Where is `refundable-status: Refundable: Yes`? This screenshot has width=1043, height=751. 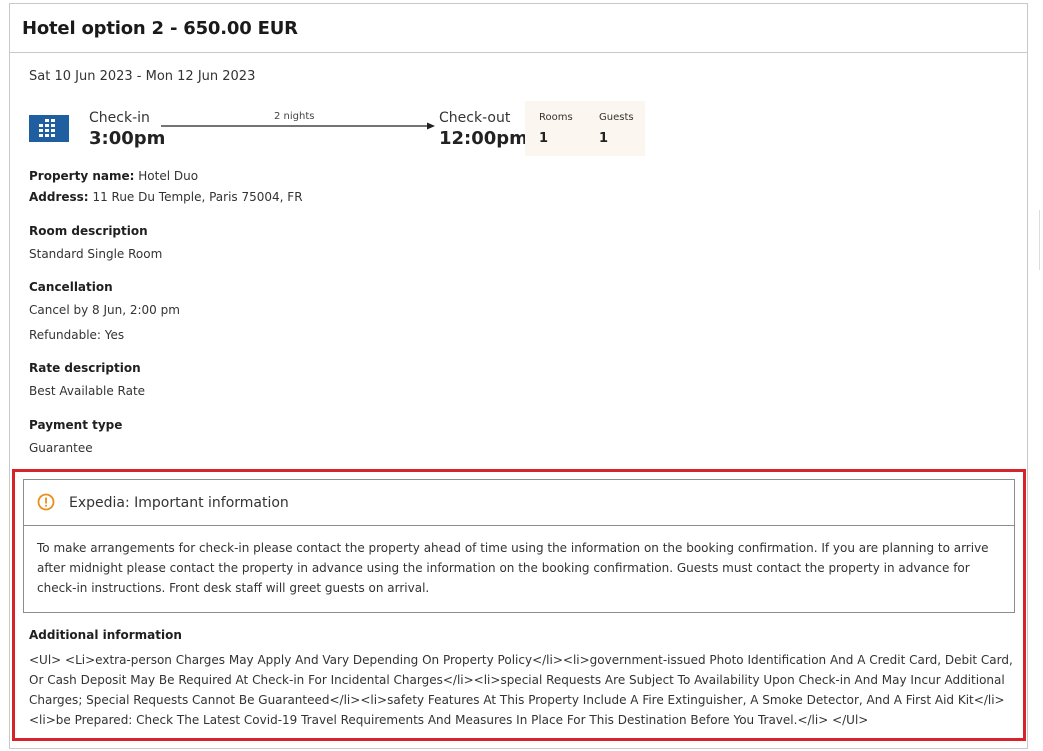
refundable-status: Refundable: Yes is located at coordinates (77, 335).